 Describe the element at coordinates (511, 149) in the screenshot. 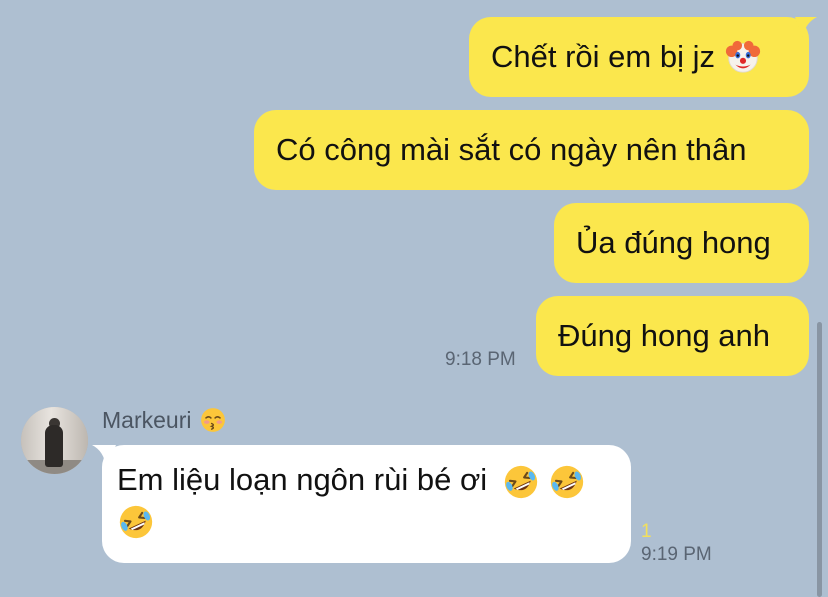

I see `message-text: Có công mài sắt có ngày nên thân` at that location.